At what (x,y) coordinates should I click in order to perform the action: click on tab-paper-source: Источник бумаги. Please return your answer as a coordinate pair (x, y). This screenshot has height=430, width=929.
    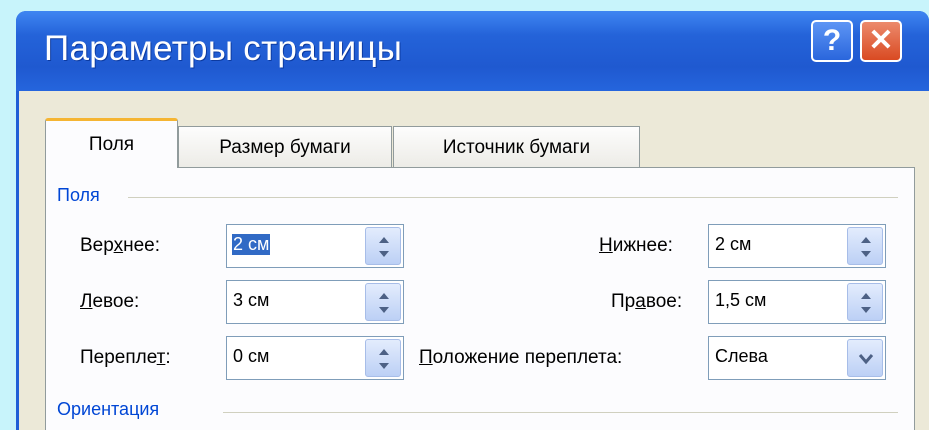
    Looking at the image, I should click on (516, 147).